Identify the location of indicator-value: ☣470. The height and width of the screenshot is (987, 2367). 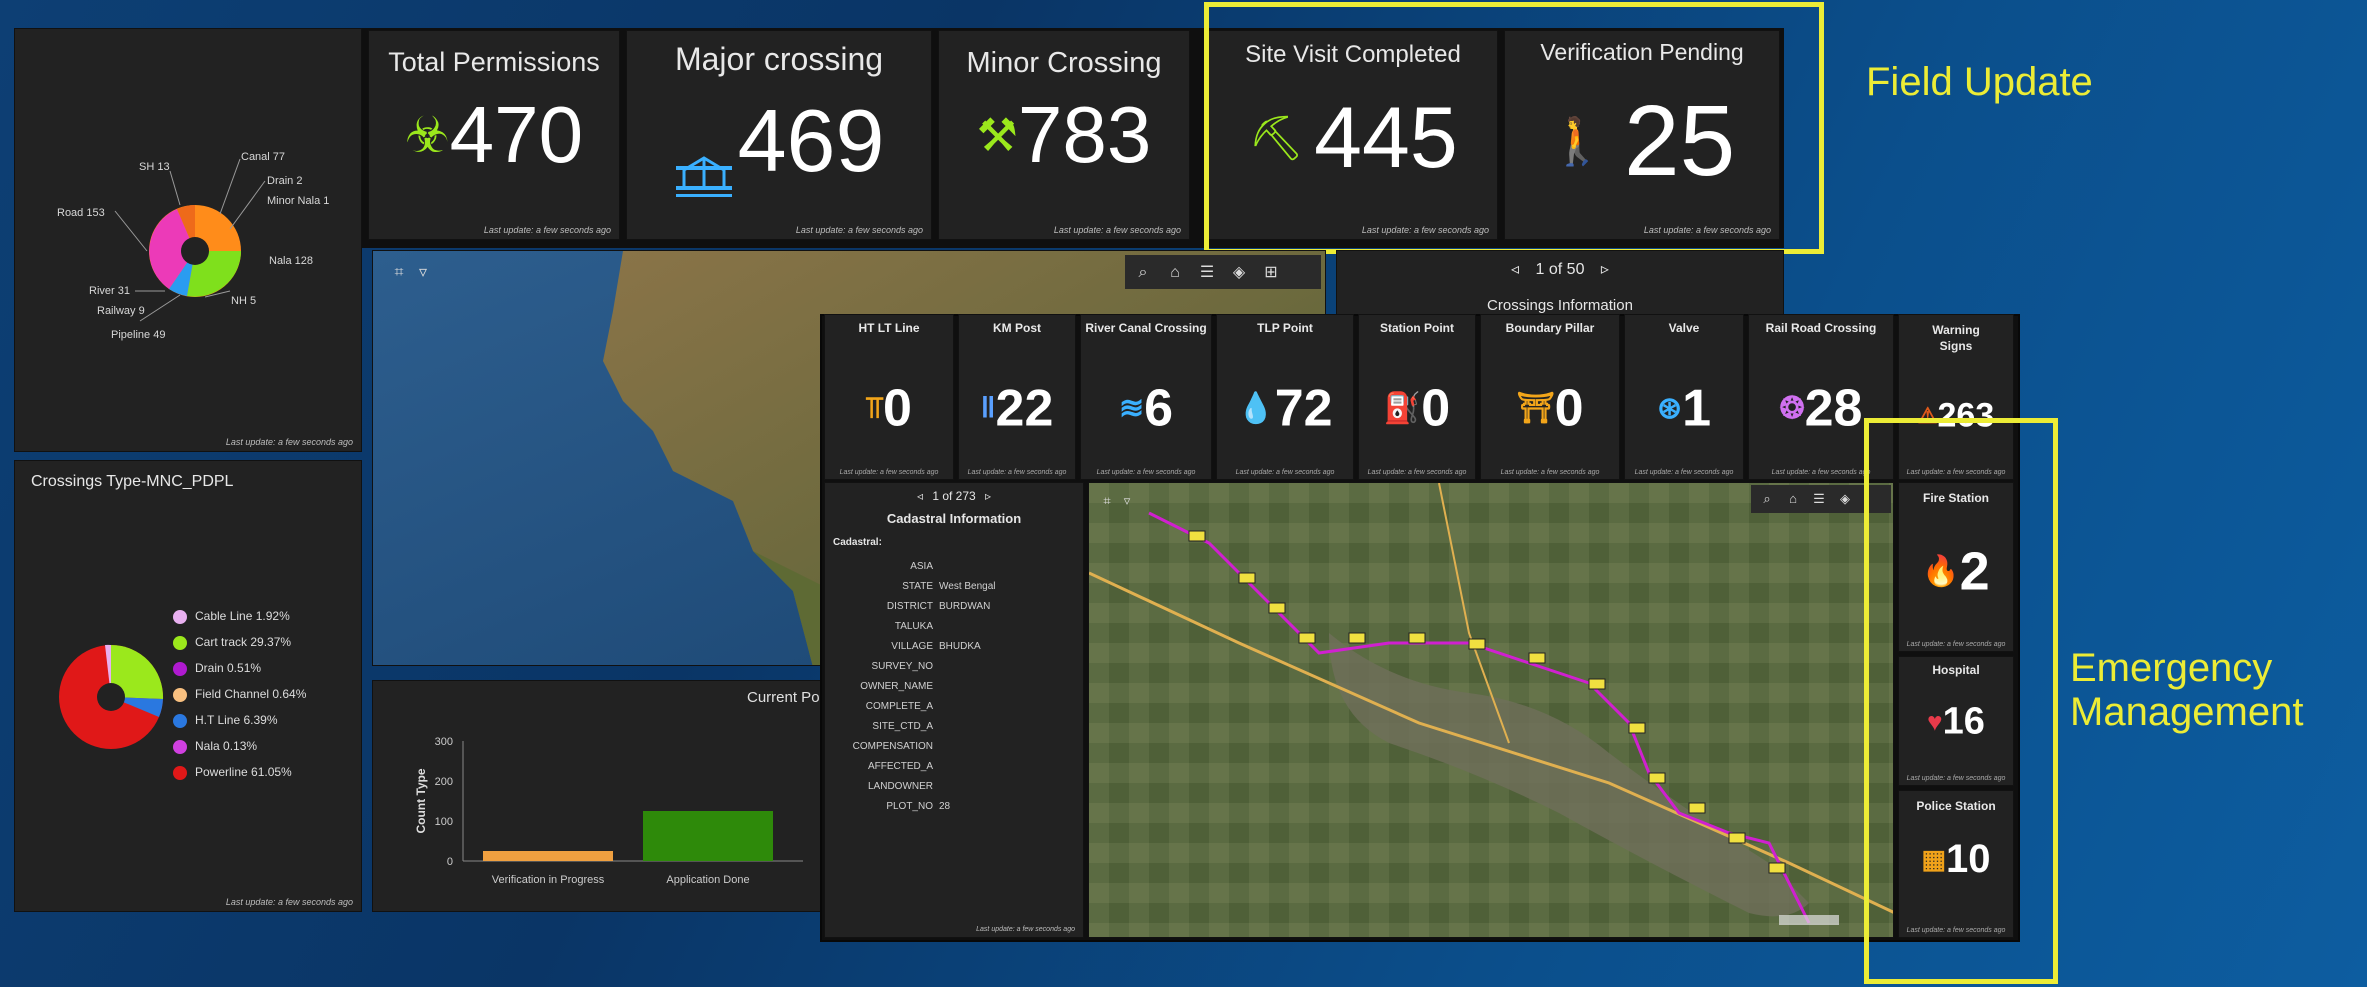
(494, 134).